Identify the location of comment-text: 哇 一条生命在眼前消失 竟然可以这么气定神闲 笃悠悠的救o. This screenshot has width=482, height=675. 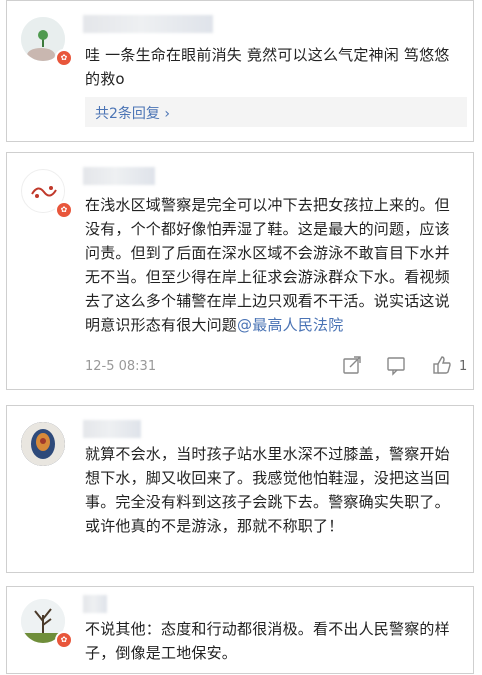
(267, 67).